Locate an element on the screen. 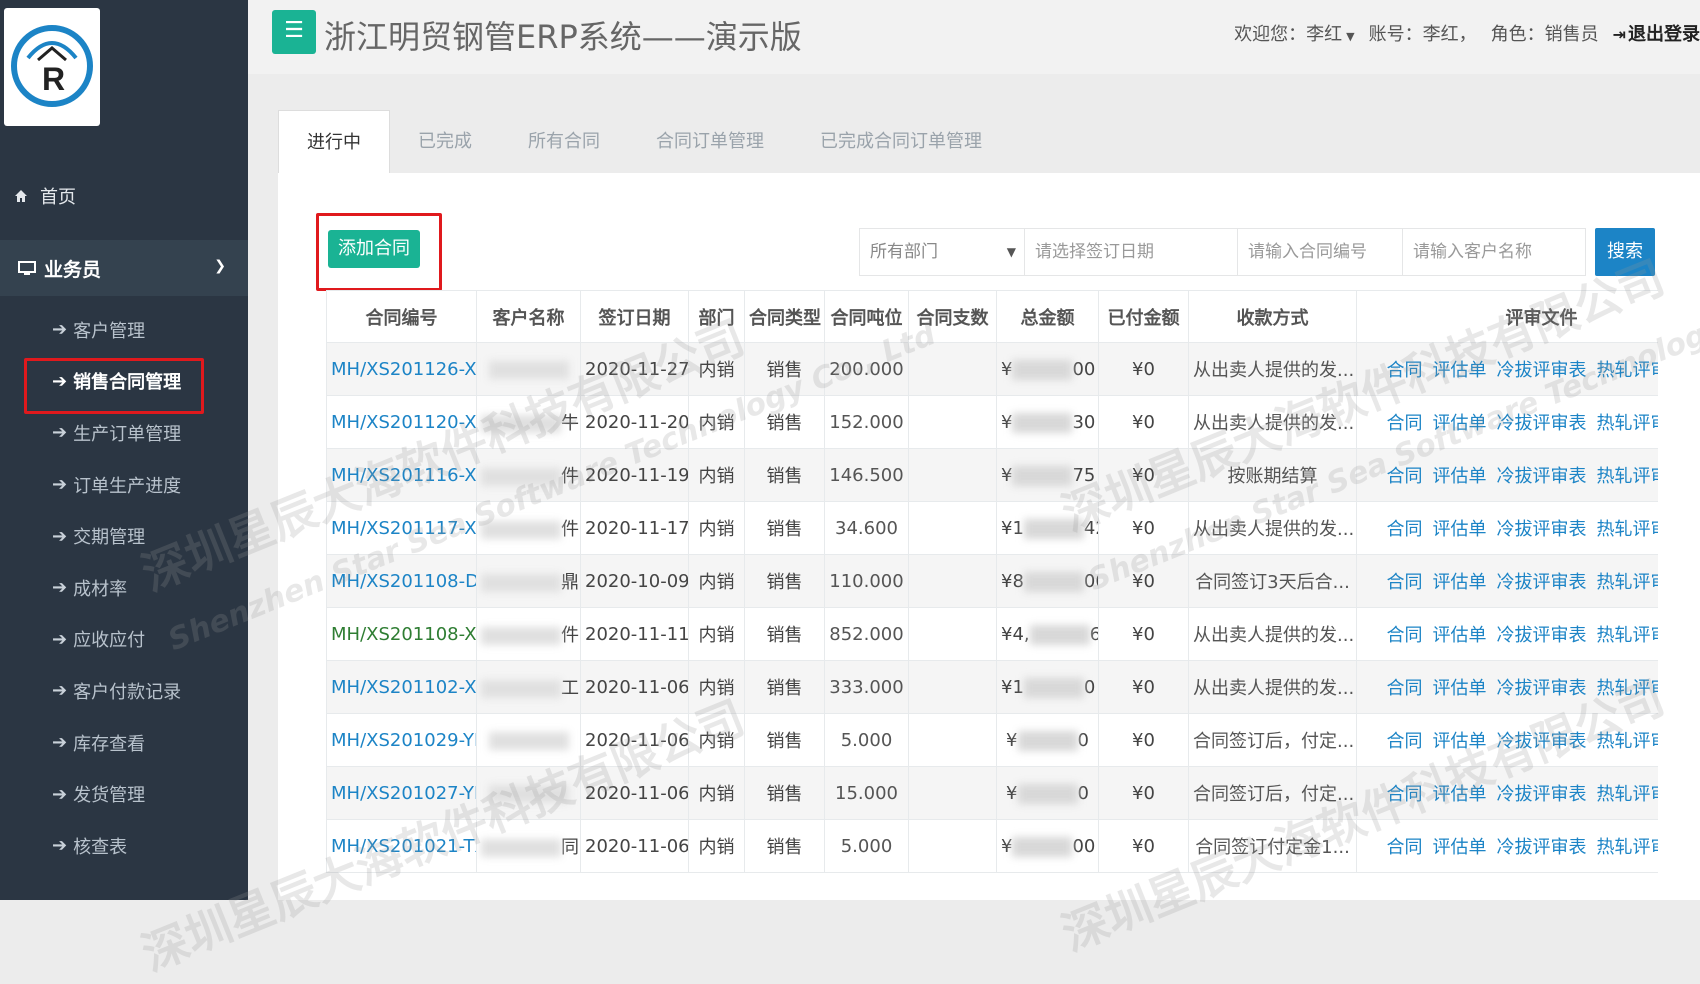  col-header: 合同类型 is located at coordinates (784, 316).